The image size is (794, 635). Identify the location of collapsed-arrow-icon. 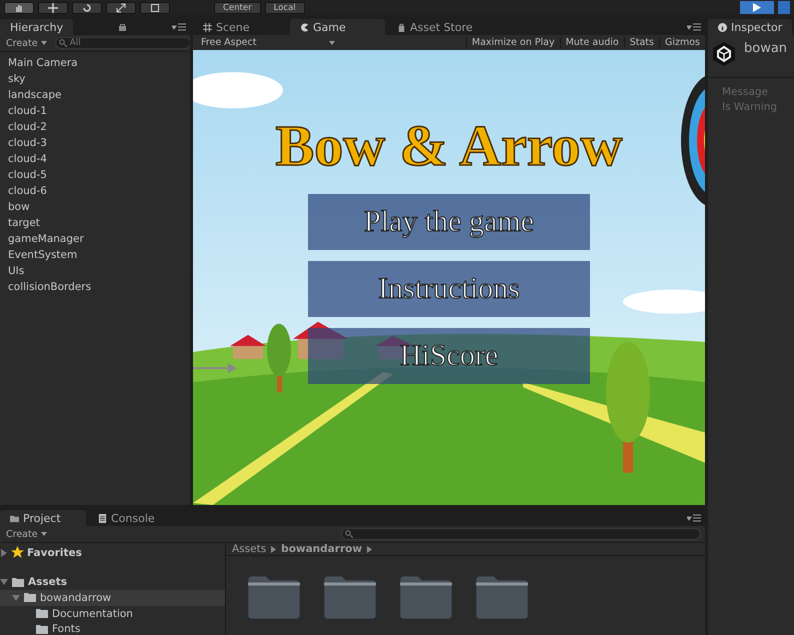
(4, 552).